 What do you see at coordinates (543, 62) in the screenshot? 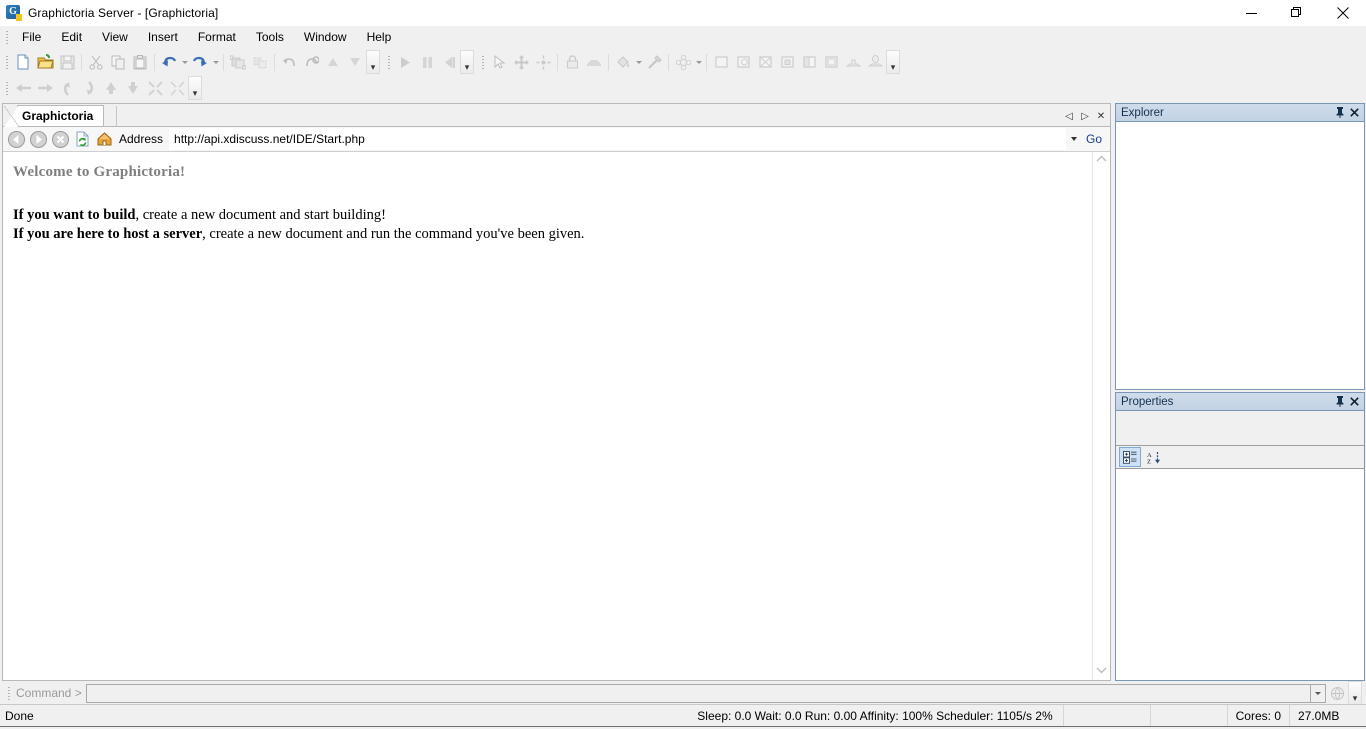
I see `scale-tool-icon` at bounding box center [543, 62].